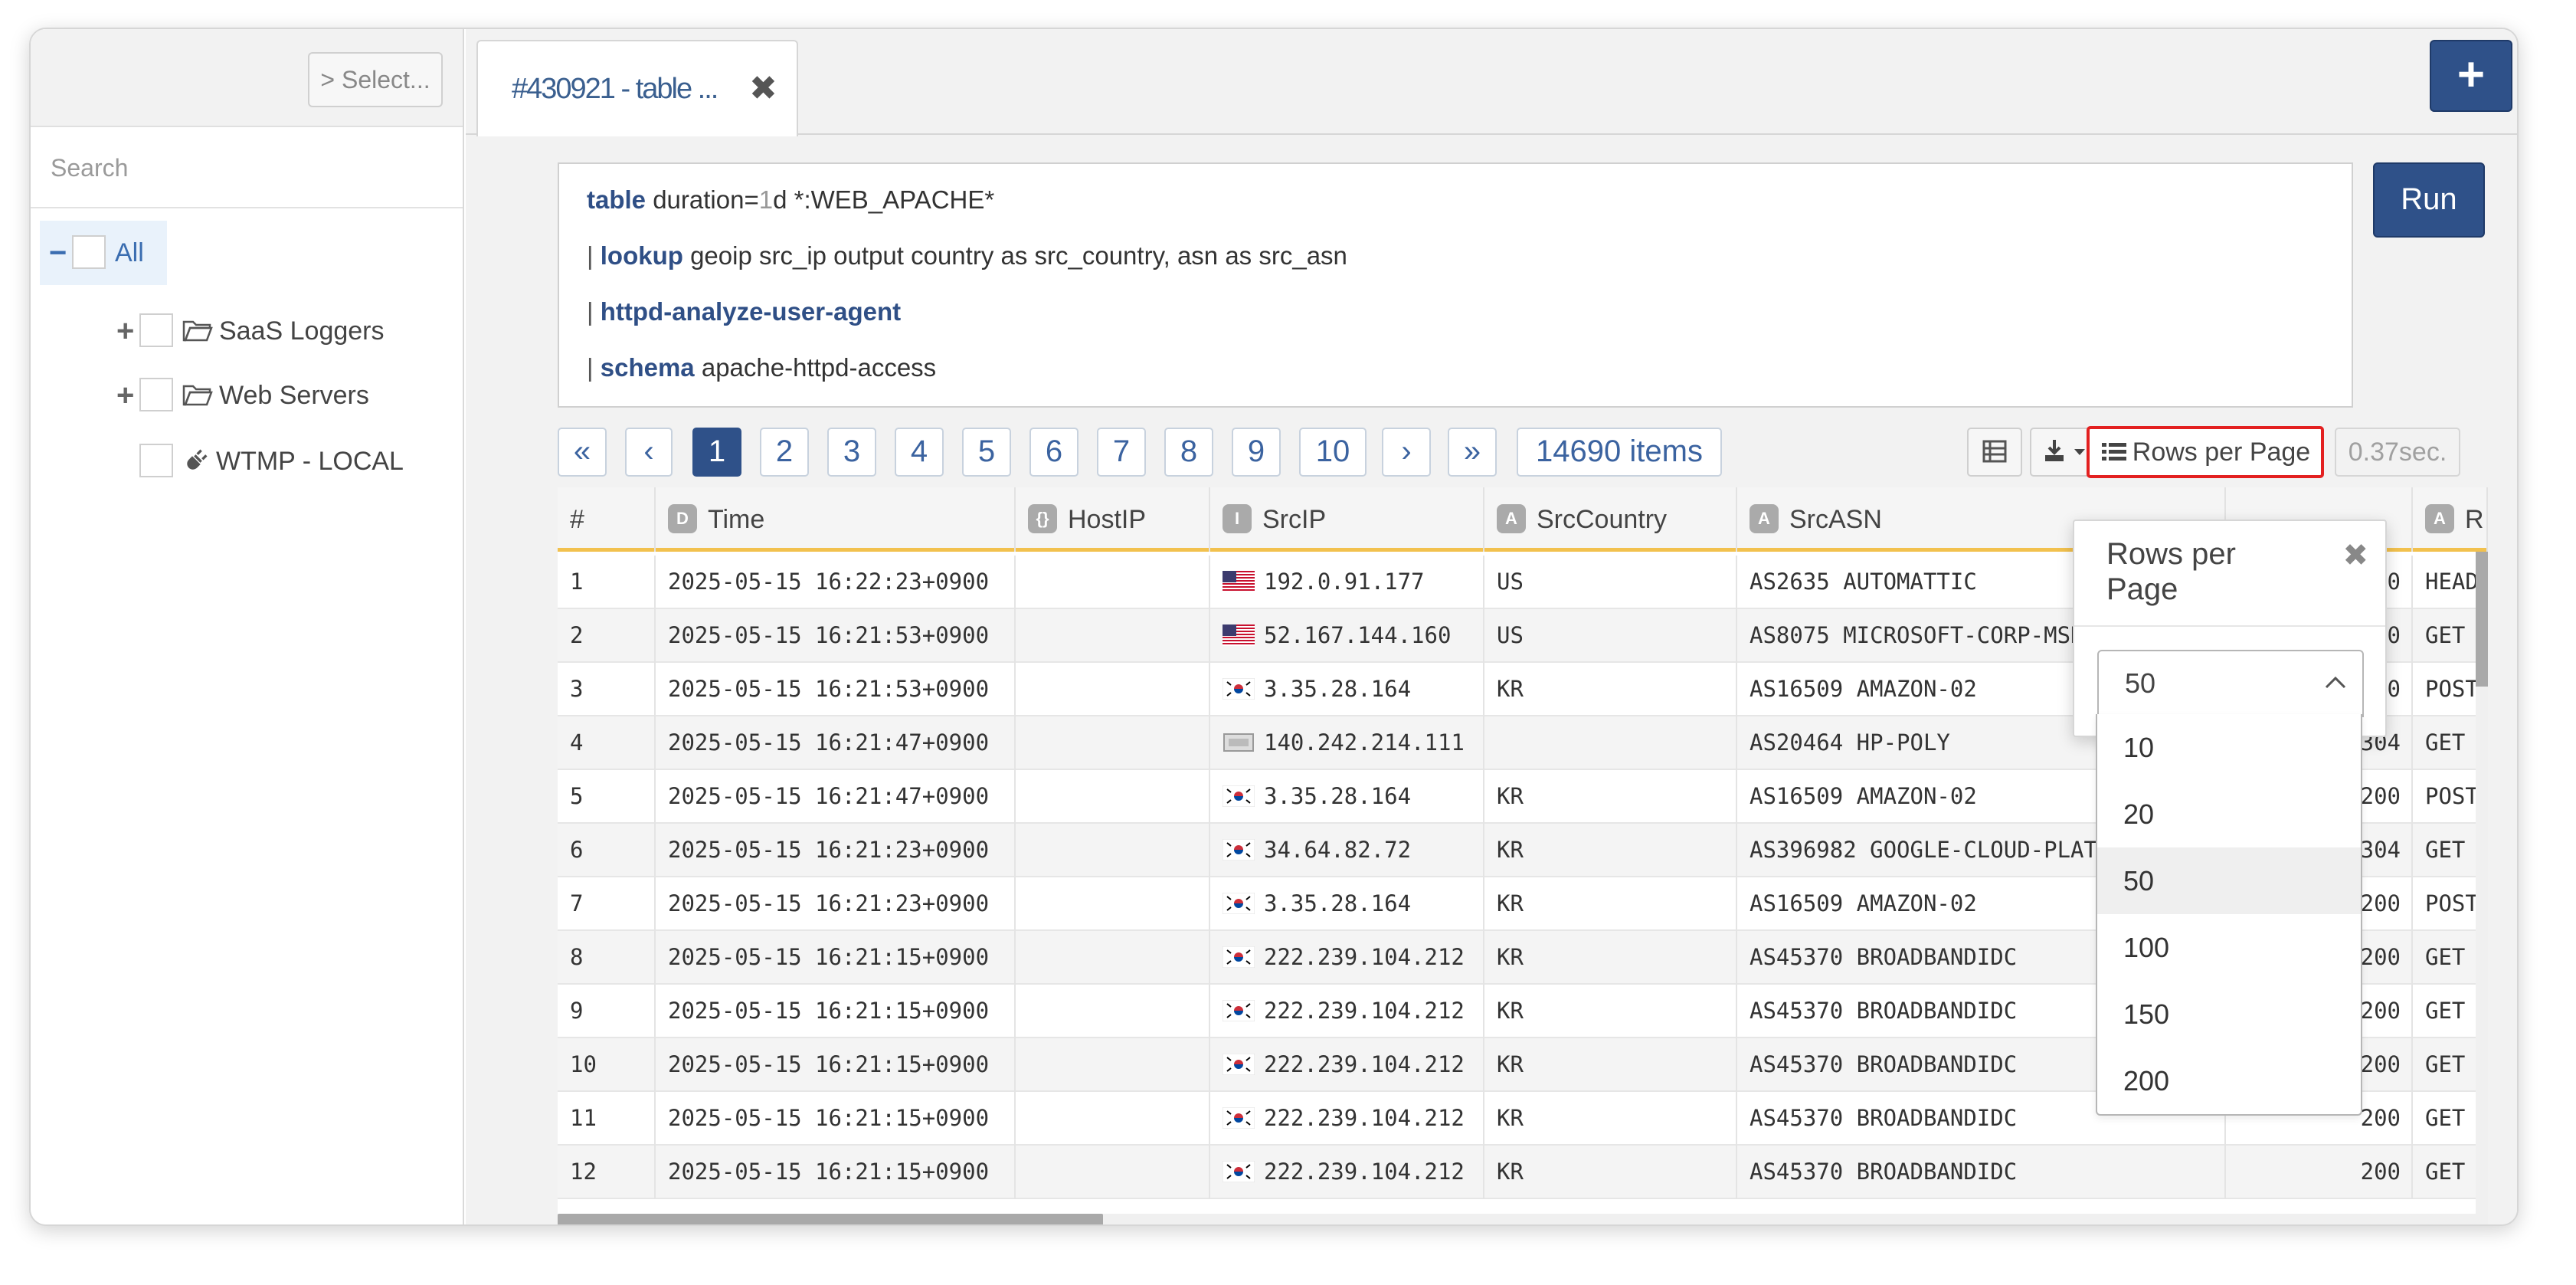  I want to click on run-button: Run, so click(2429, 200).